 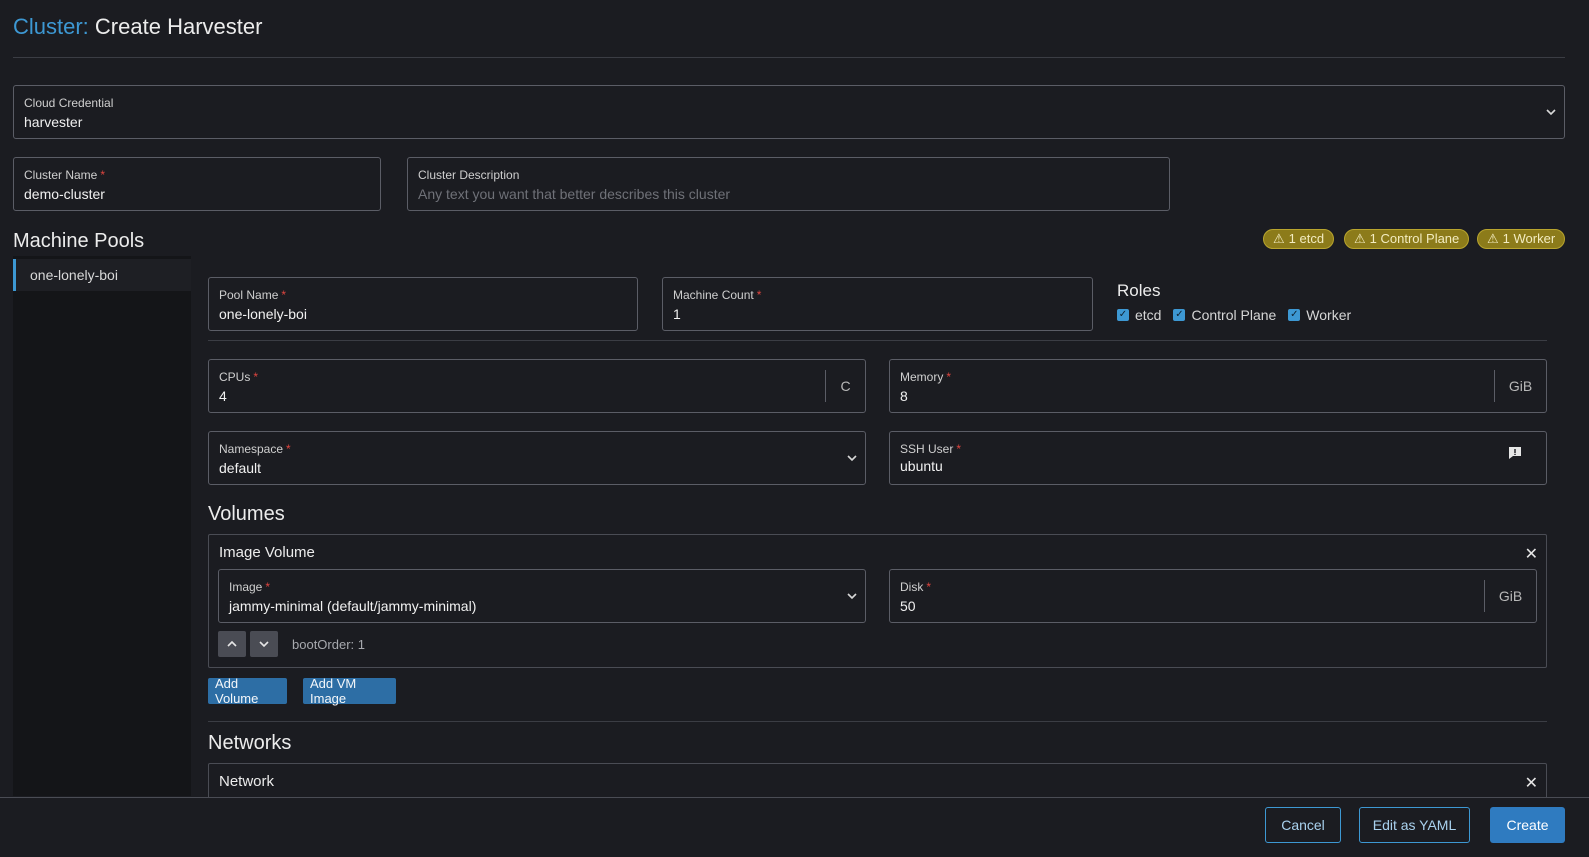 I want to click on footer-bar: Cancel Edit as YAML Create, so click(x=794, y=827).